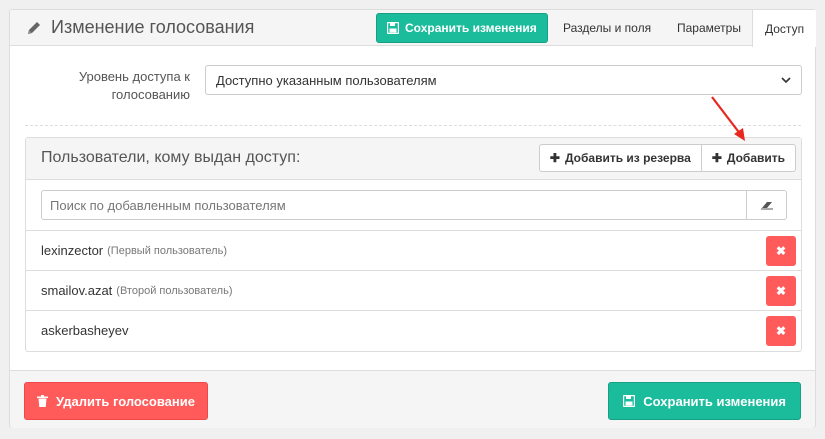 The height and width of the screenshot is (439, 825). I want to click on user-search: Поиск по добавленным пользователям, so click(414, 205).